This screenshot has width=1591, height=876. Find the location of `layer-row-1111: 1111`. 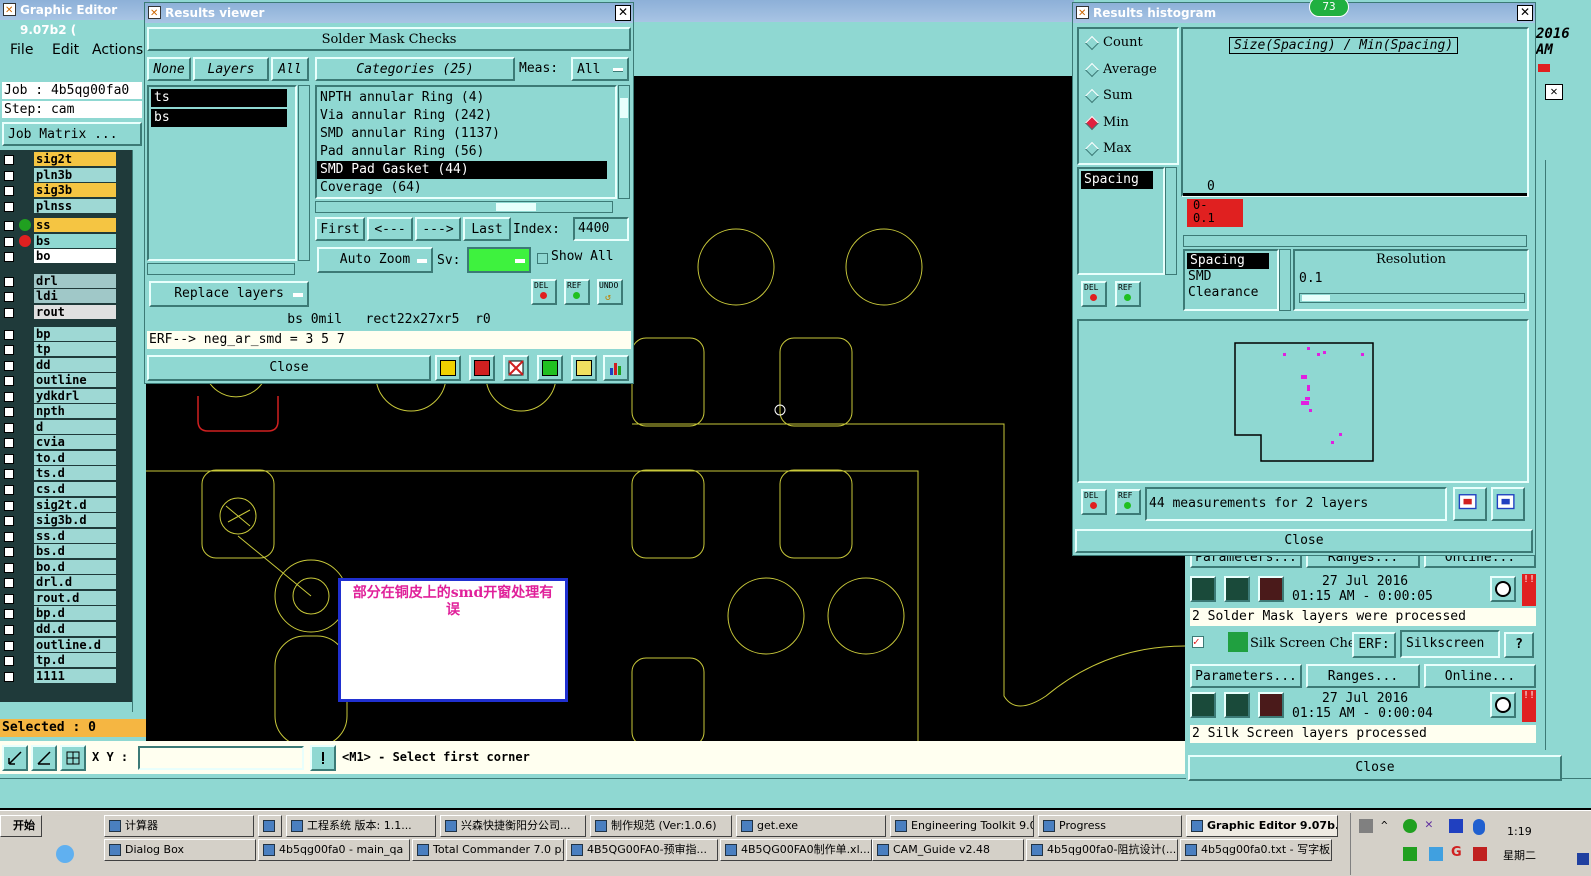

layer-row-1111: 1111 is located at coordinates (58, 676).